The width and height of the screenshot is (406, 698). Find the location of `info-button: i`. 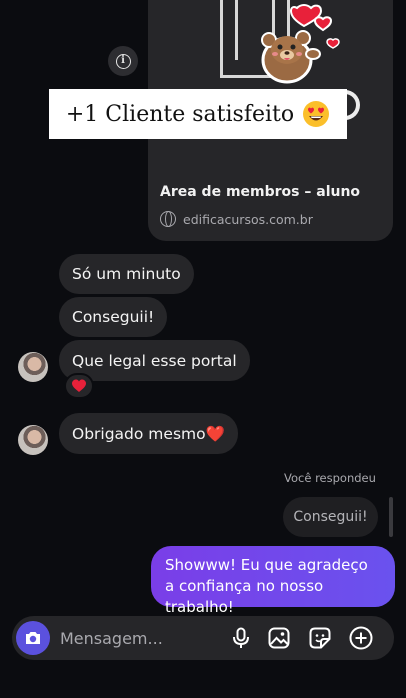

info-button: i is located at coordinates (123, 61).